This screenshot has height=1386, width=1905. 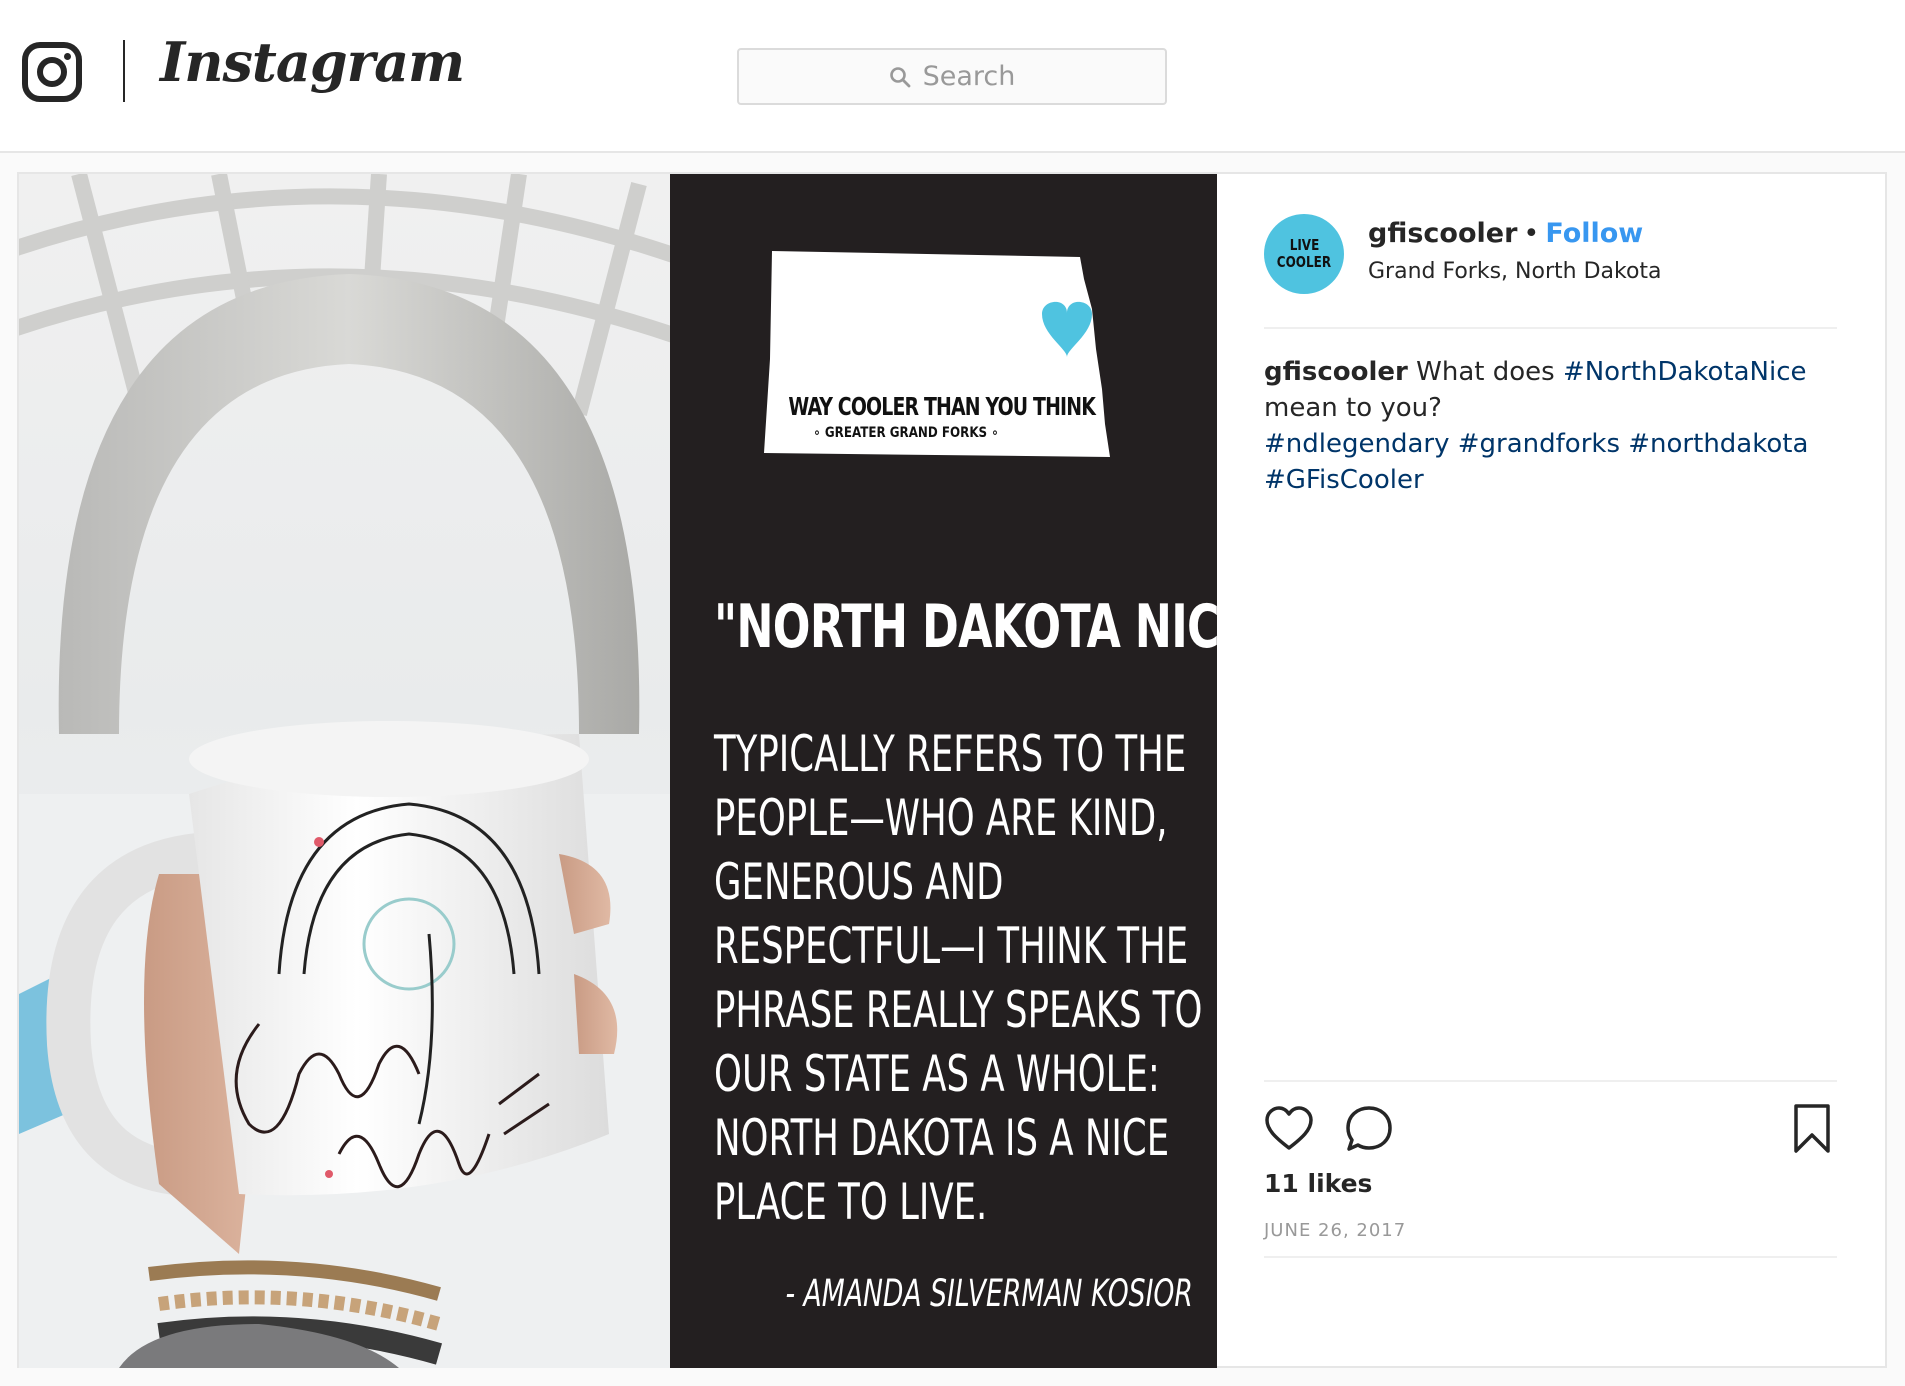 What do you see at coordinates (52, 72) in the screenshot?
I see `instagram-camera-icon` at bounding box center [52, 72].